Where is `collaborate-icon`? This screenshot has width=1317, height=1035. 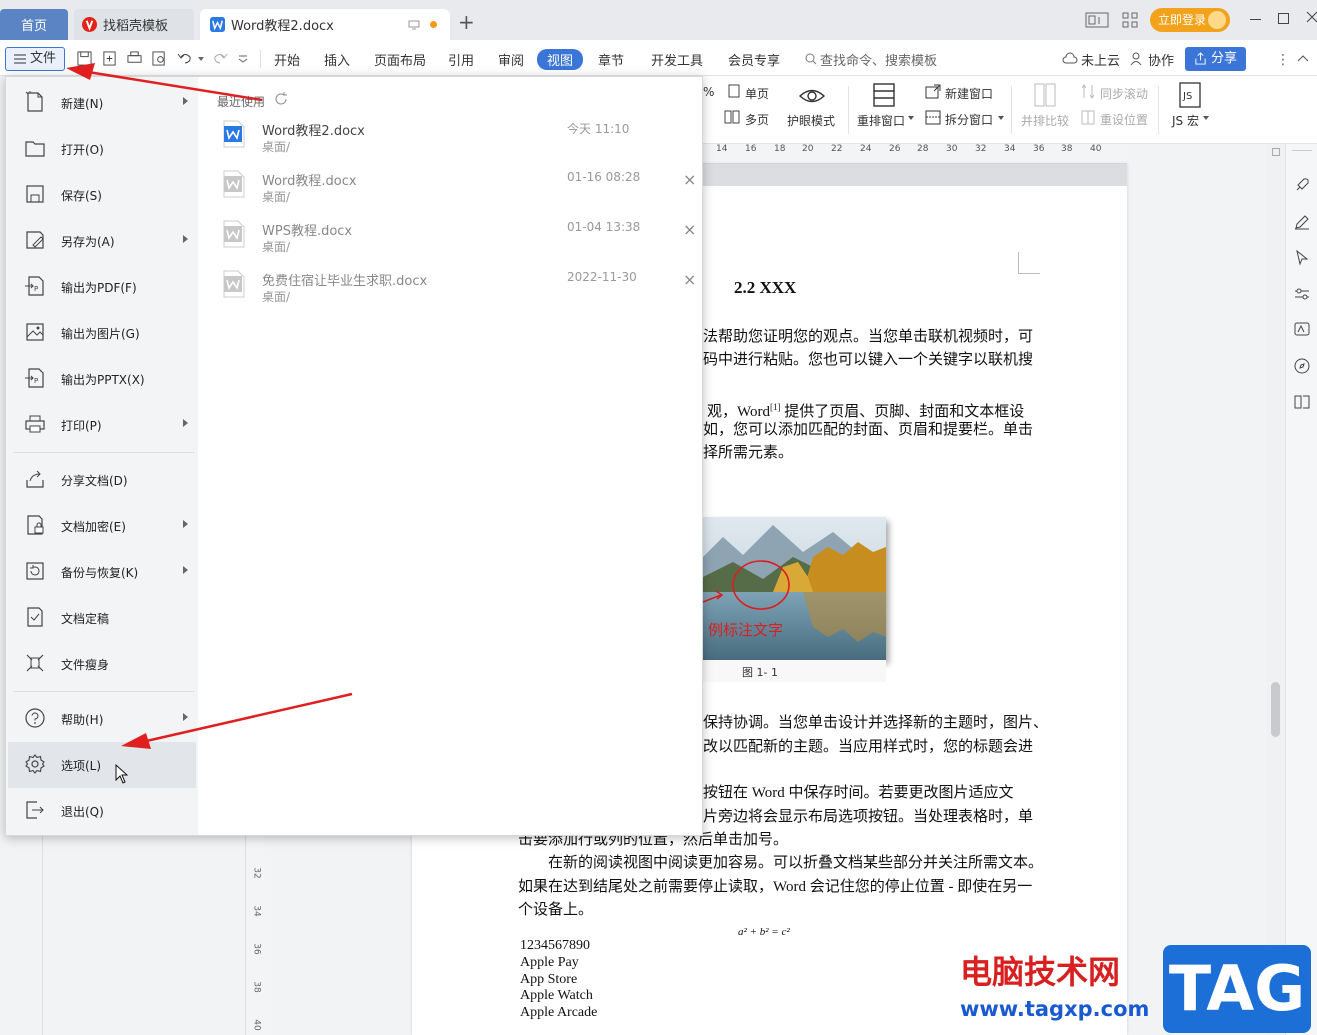 collaborate-icon is located at coordinates (1137, 59).